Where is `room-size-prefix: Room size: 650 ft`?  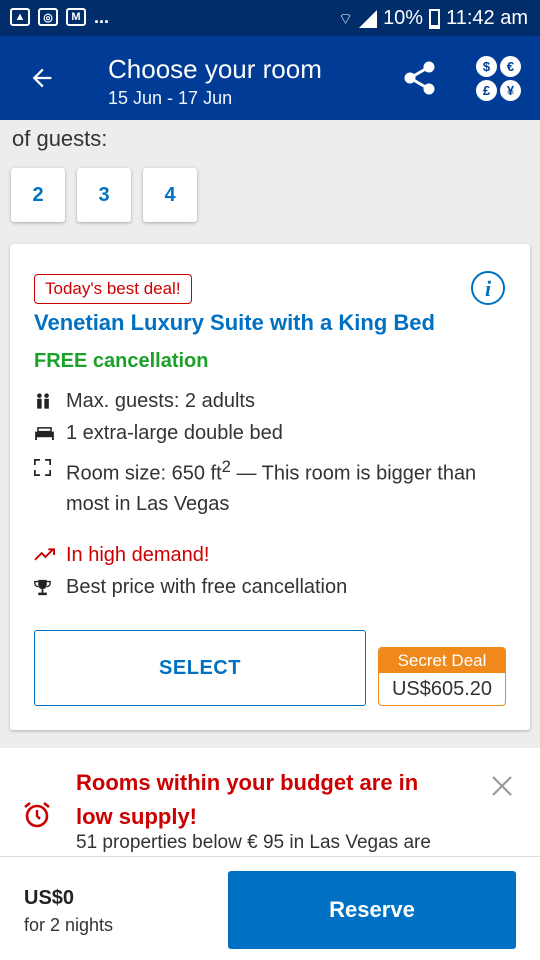
room-size-prefix: Room size: 650 ft is located at coordinates (144, 473).